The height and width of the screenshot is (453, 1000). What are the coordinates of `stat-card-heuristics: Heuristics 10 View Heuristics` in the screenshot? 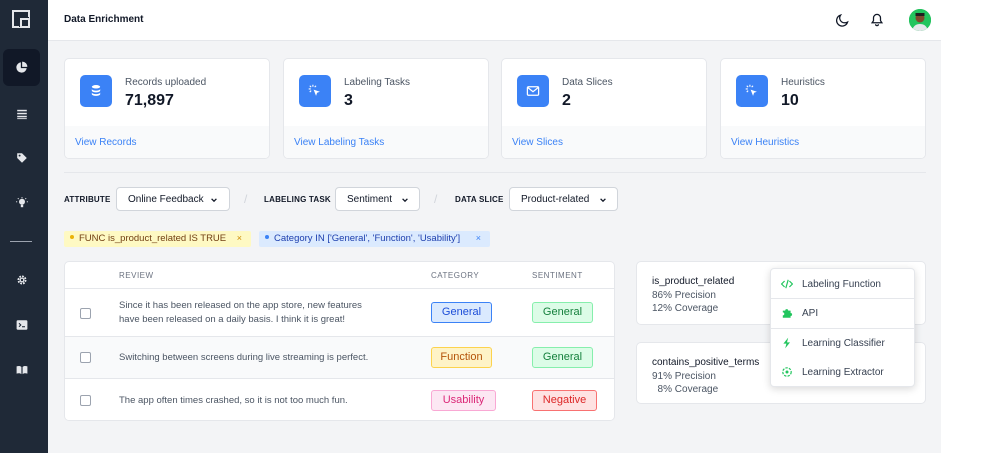 It's located at (823, 108).